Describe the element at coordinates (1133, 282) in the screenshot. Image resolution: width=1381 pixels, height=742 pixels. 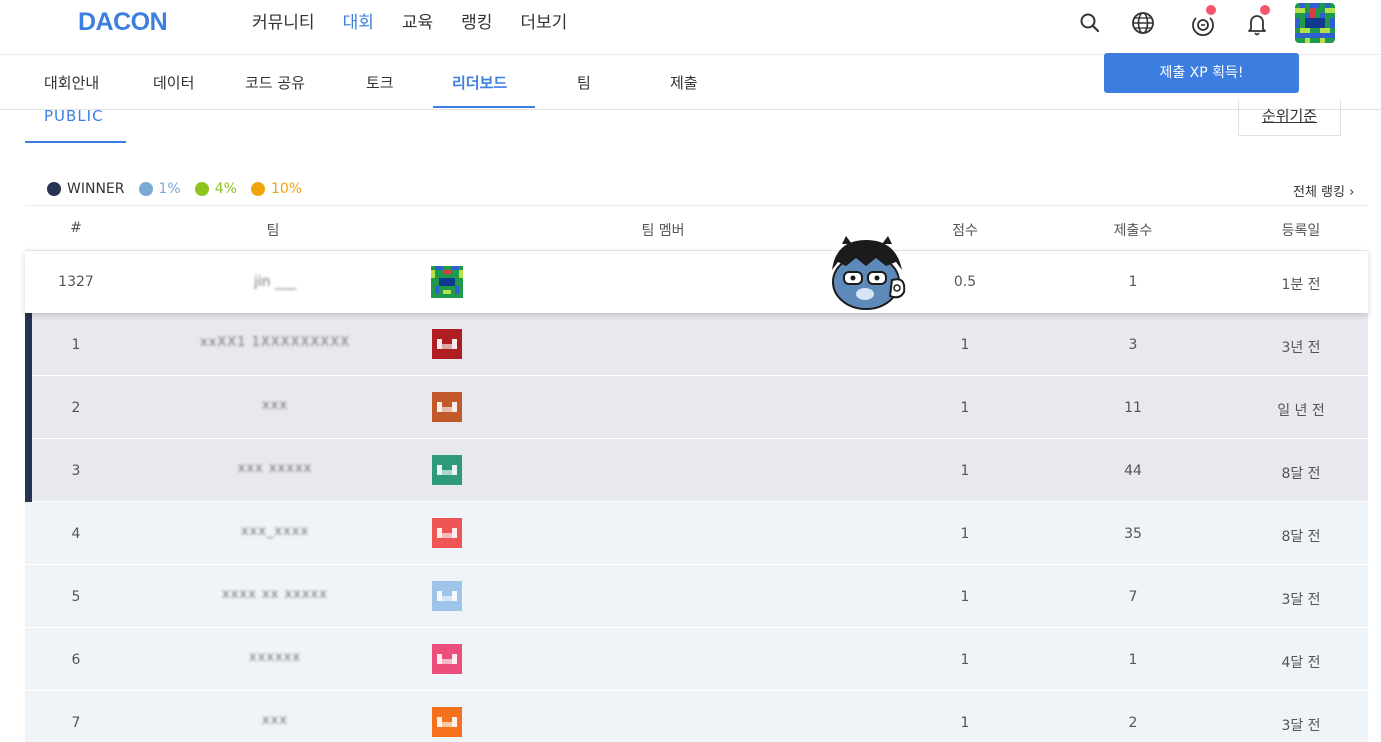
I see `my-submissions: 1` at that location.